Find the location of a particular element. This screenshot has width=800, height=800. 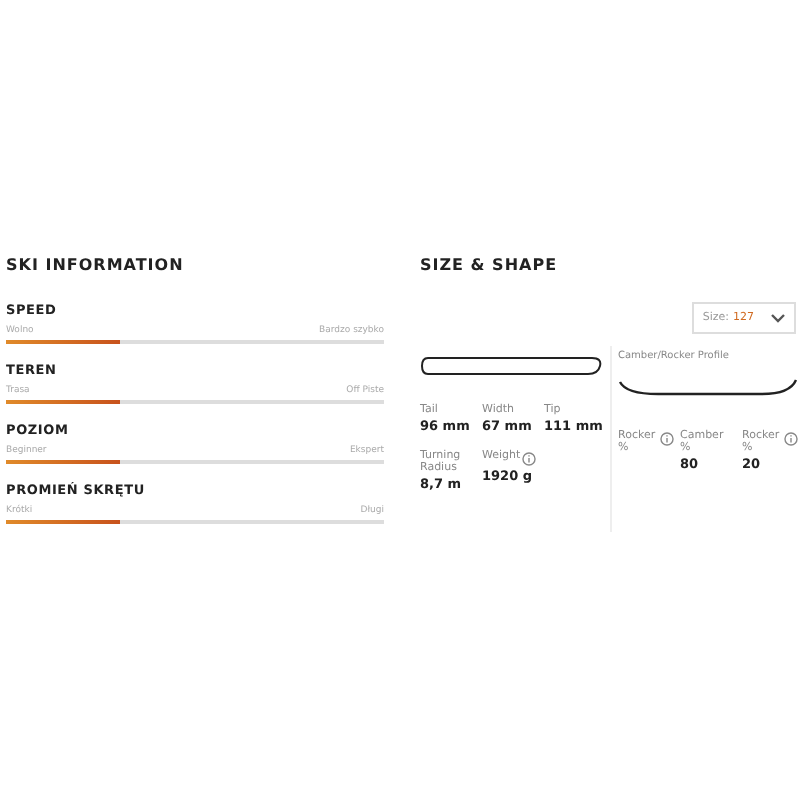

chevron-down-icon is located at coordinates (778, 318).